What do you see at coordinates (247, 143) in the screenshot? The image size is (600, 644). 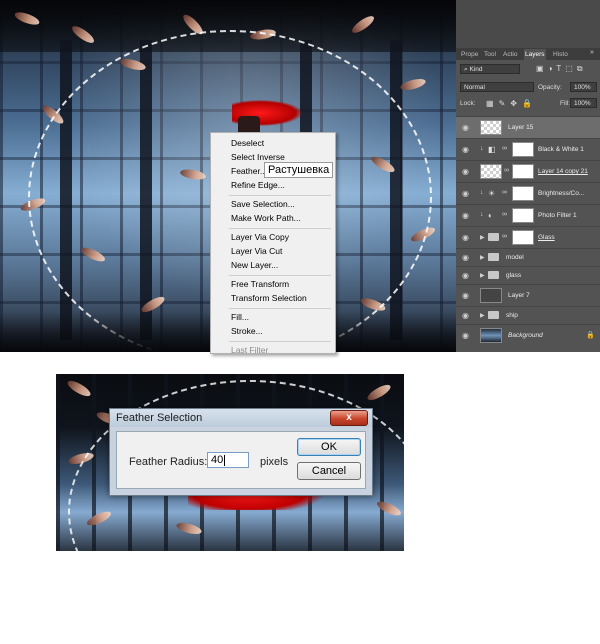 I see `menu-item-deselect: Deselect` at bounding box center [247, 143].